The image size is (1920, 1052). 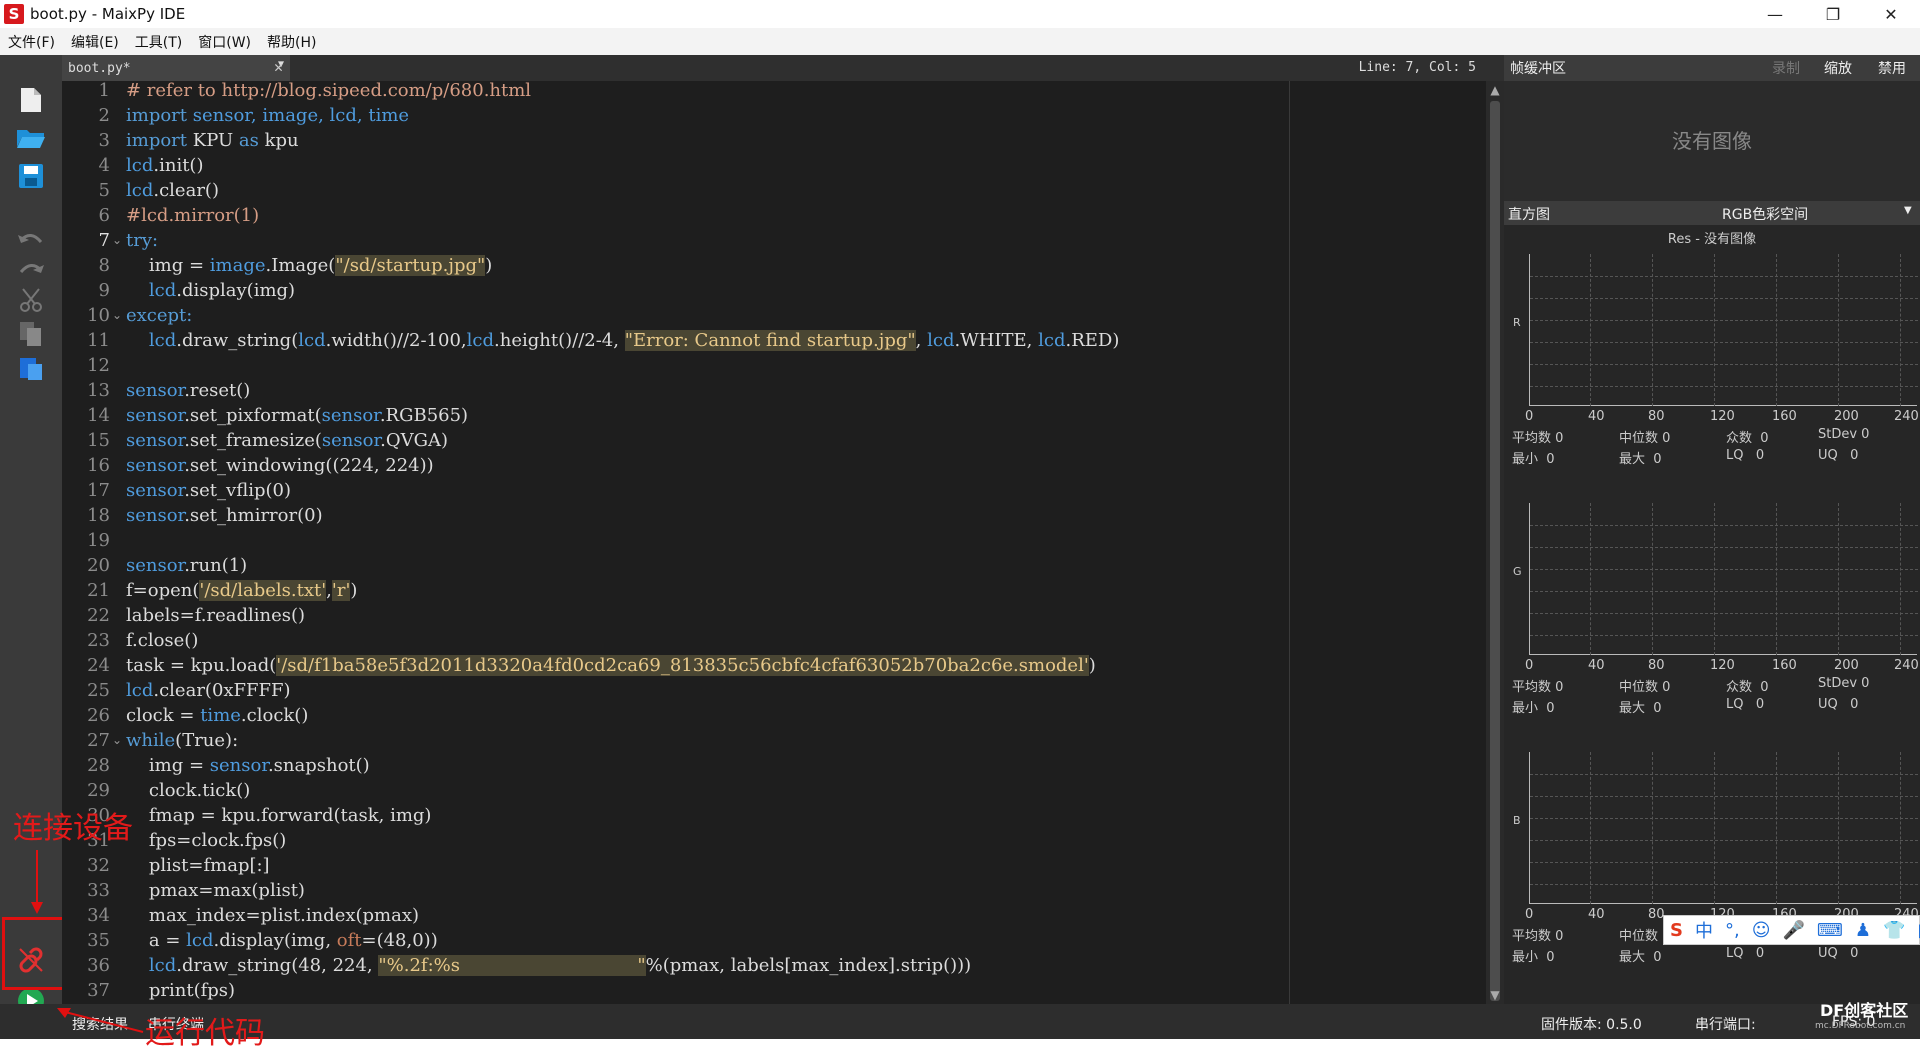 I want to click on menu-help: 帮助(H), so click(x=291, y=42).